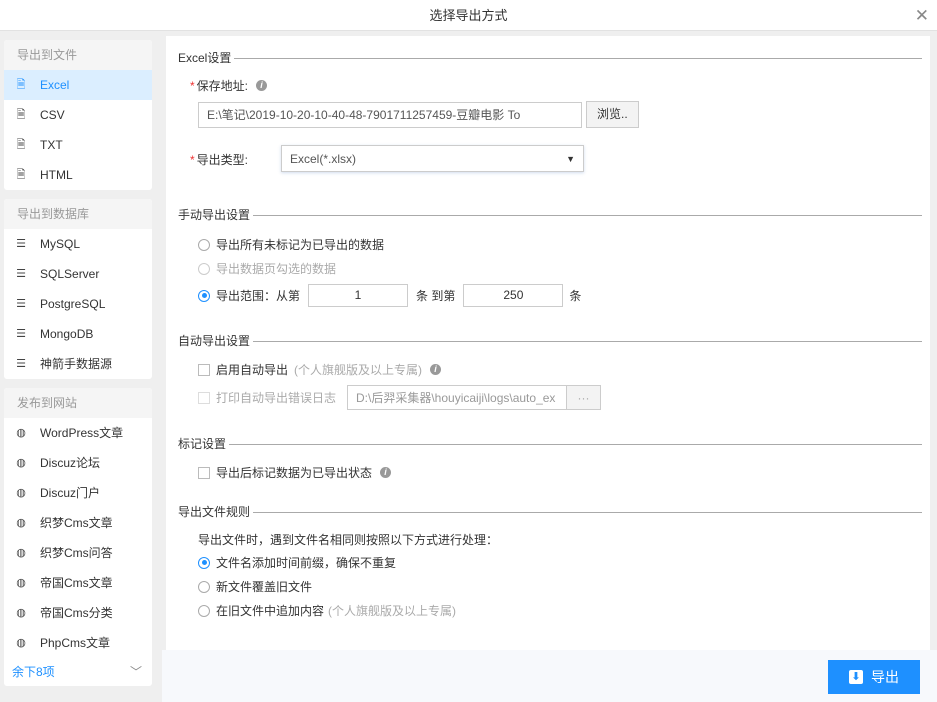 The height and width of the screenshot is (702, 937). I want to click on sidebar-item-csv: 🗎 CSV, so click(78, 115).